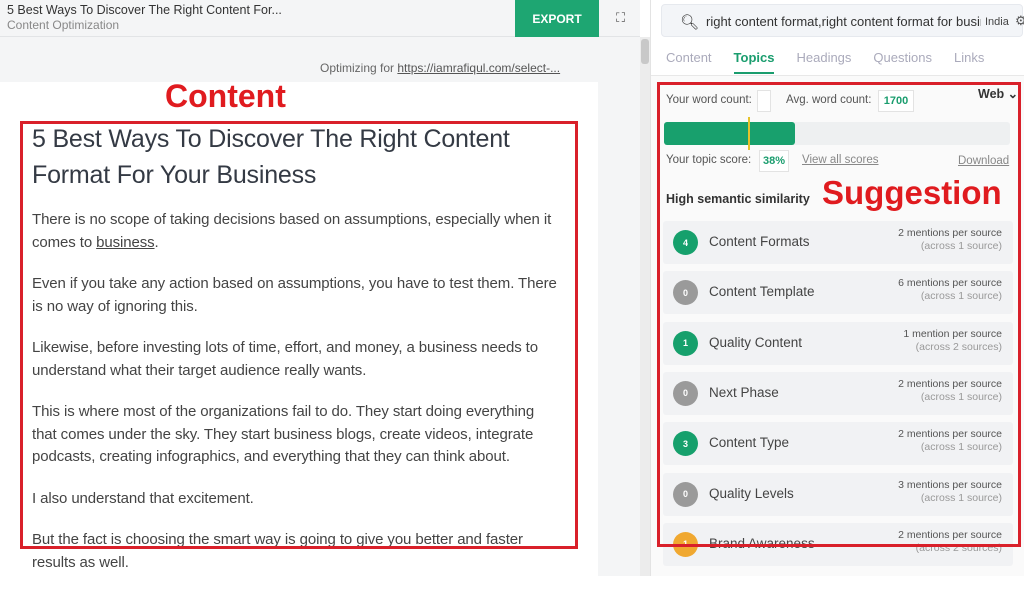 Image resolution: width=1024 pixels, height=593 pixels. I want to click on country-select: India, so click(997, 22).